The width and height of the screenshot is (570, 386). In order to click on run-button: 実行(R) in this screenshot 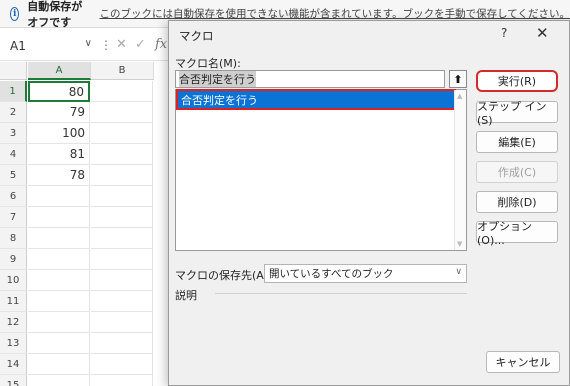, I will do `click(517, 81)`.